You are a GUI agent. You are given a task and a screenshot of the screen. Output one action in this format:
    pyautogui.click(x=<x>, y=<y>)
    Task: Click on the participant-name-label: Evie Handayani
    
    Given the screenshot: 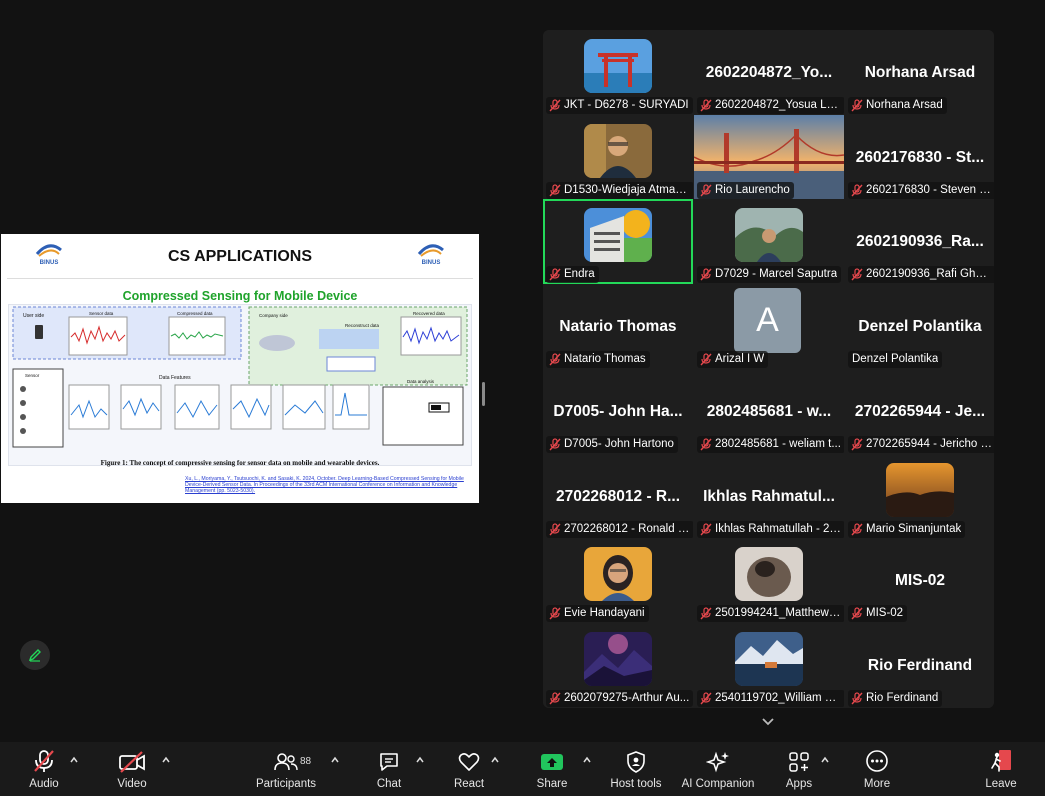 What is the action you would take?
    pyautogui.click(x=597, y=613)
    